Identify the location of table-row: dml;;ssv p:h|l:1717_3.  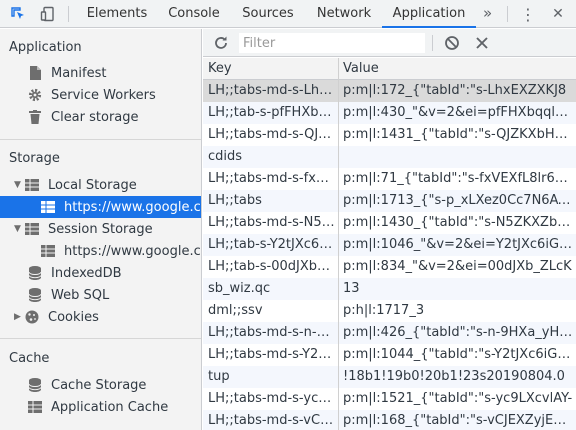
(389, 311).